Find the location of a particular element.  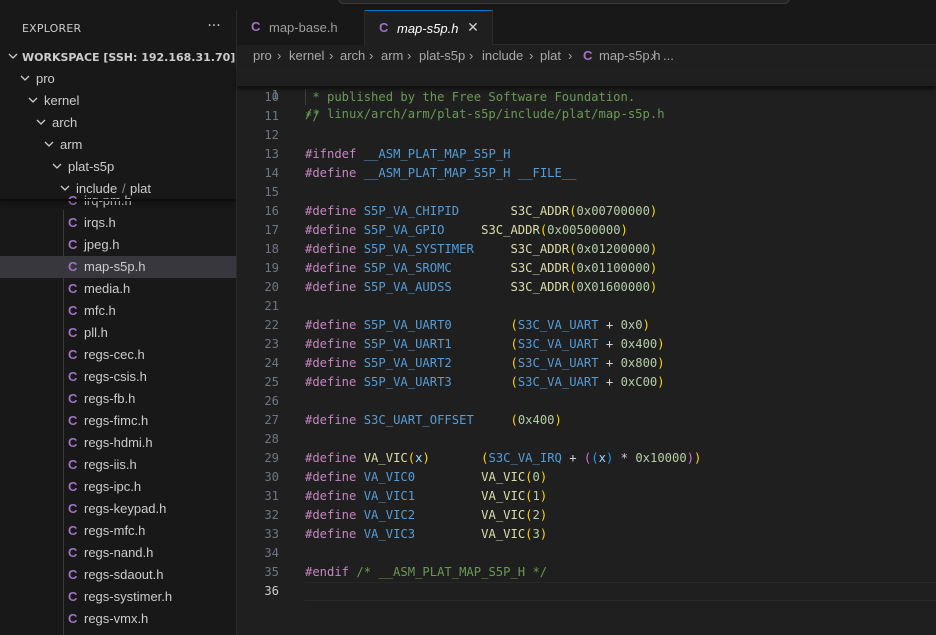

workspace-root: WORKSPACE [SSH: 192.168.31.70] is located at coordinates (118, 57).